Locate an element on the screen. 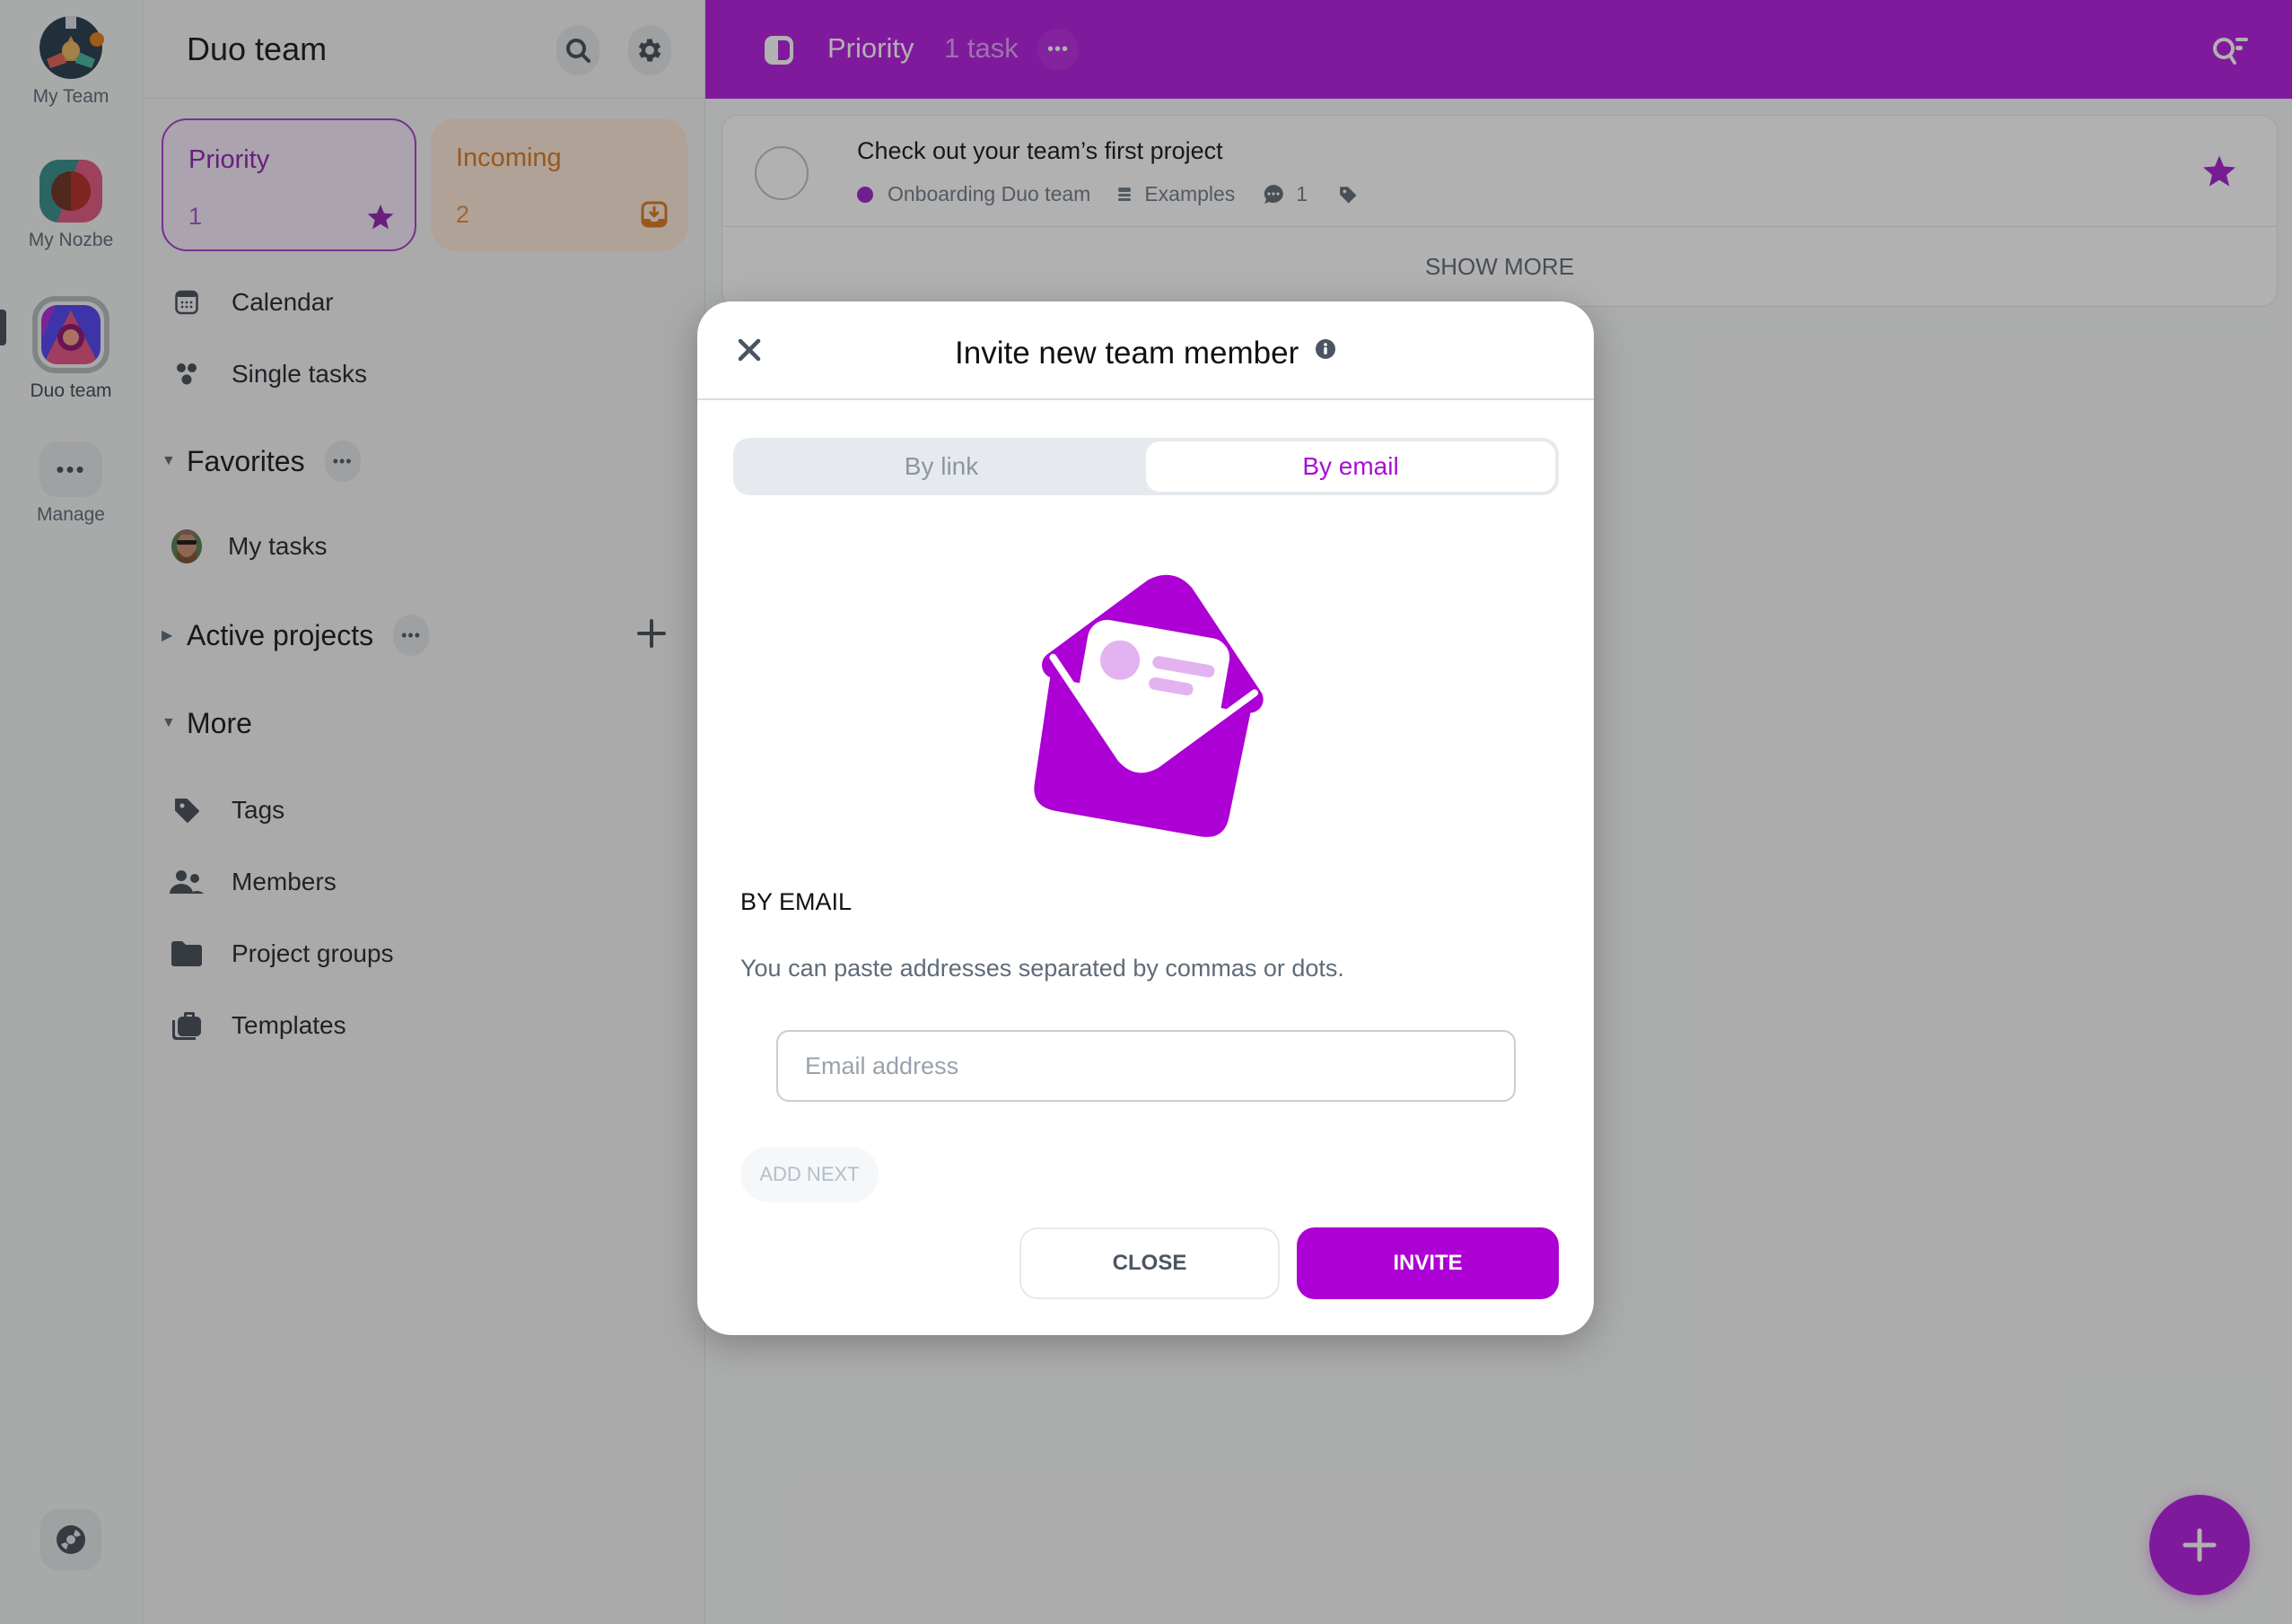  tab-by-link: By link is located at coordinates (941, 466).